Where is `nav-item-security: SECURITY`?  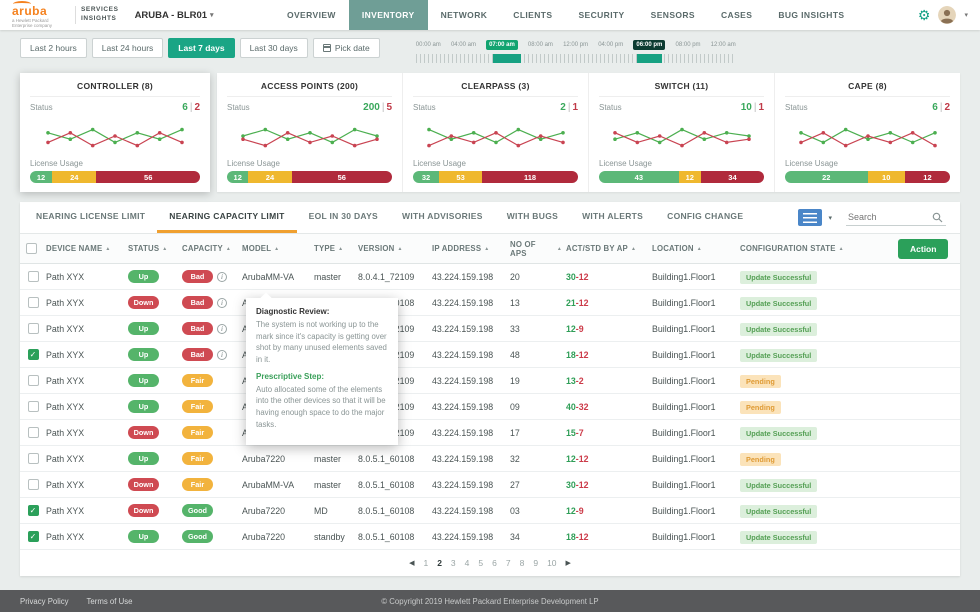 nav-item-security: SECURITY is located at coordinates (601, 15).